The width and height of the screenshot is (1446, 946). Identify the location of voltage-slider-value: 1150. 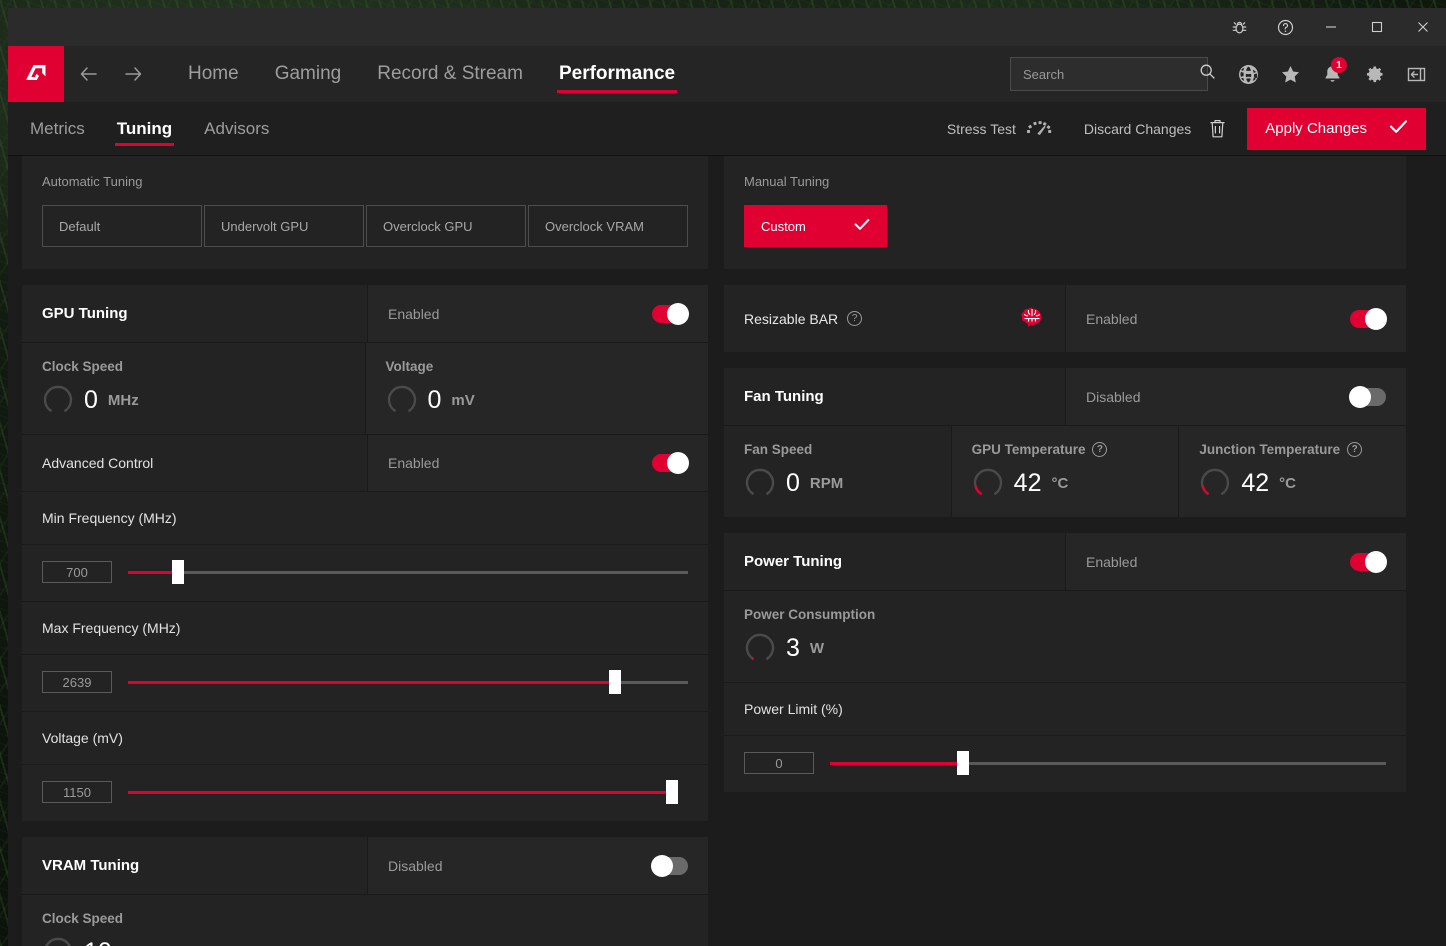
(77, 792).